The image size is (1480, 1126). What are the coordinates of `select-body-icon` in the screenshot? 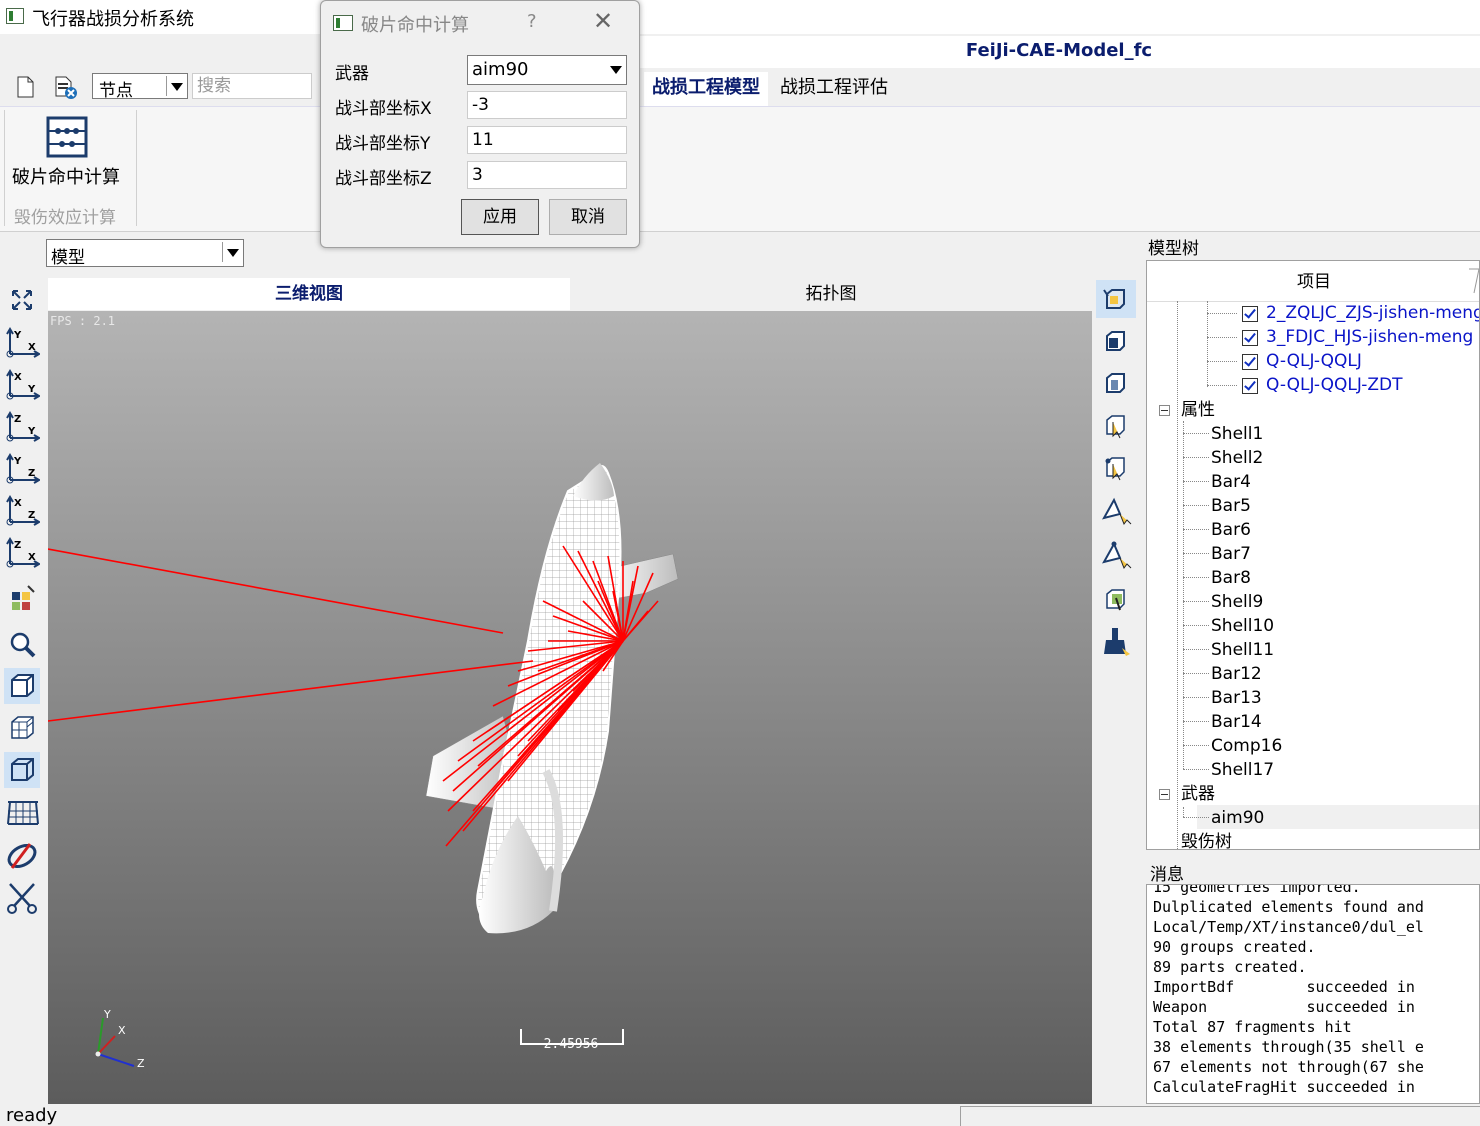 It's located at (1116, 341).